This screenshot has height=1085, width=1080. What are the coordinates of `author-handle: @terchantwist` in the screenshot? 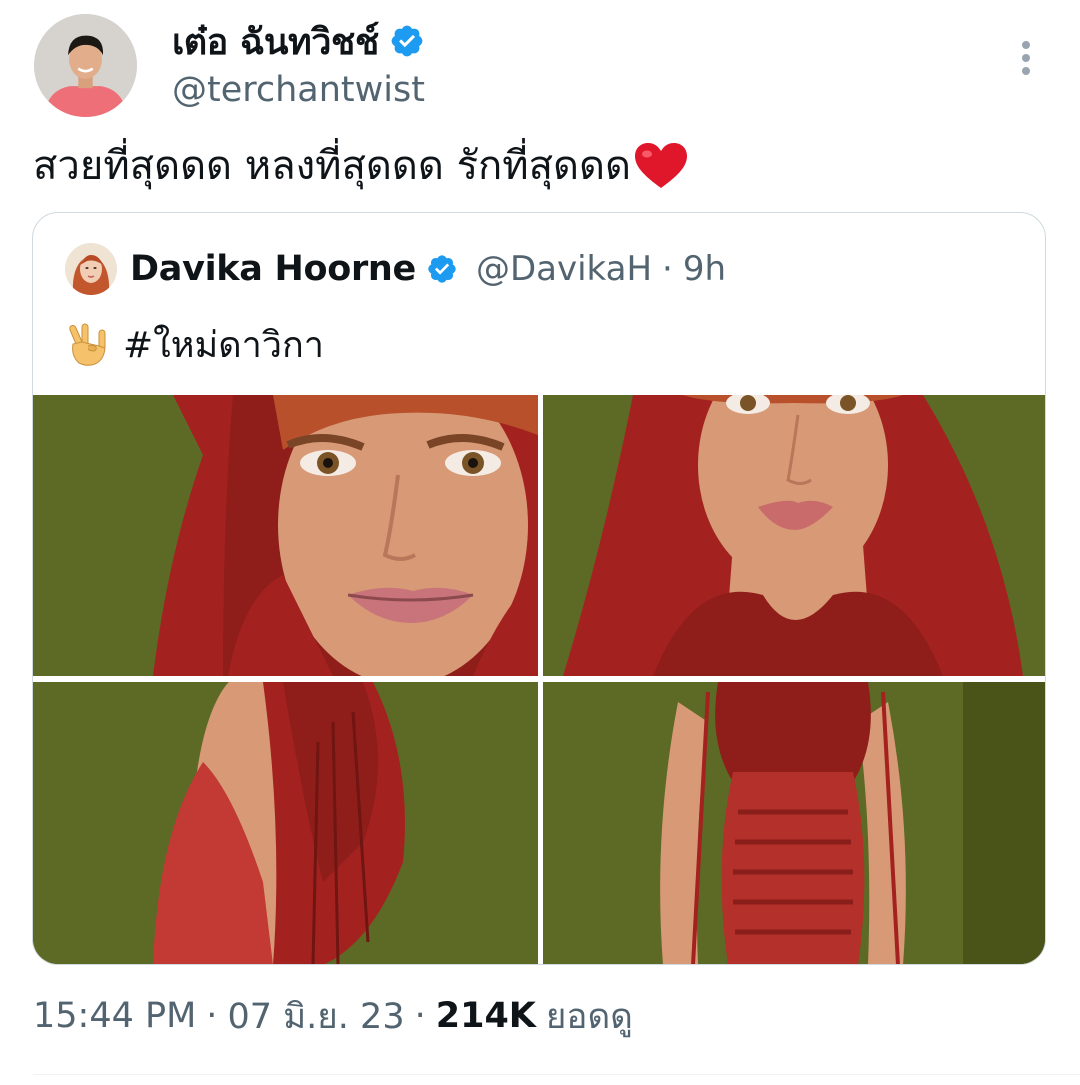 It's located at (298, 90).